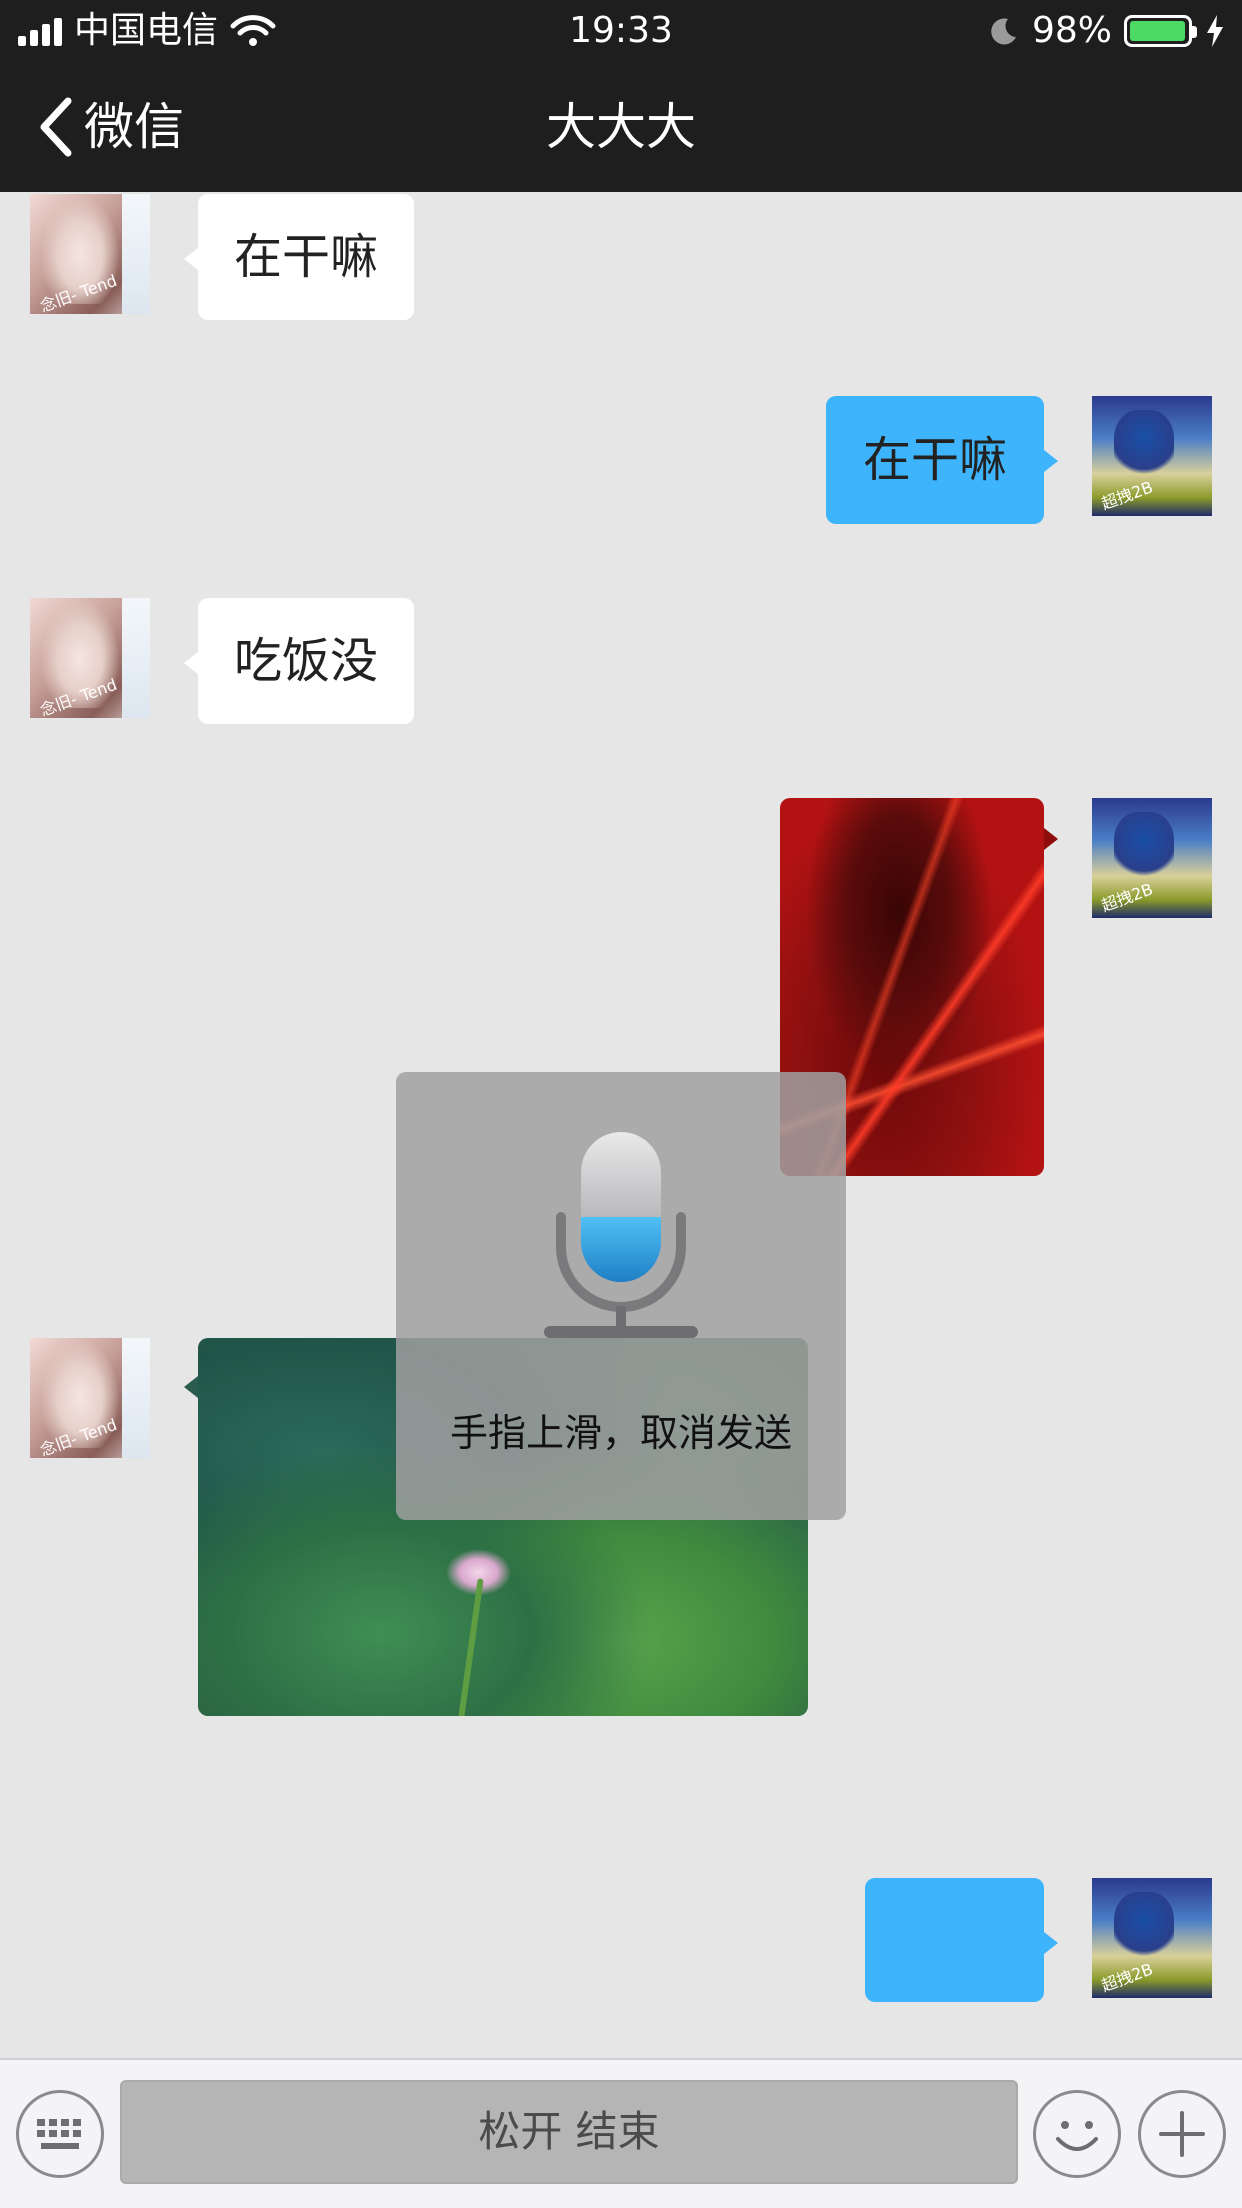 This screenshot has width=1242, height=2208. Describe the element at coordinates (1215, 31) in the screenshot. I see `charging-bolt-icon` at that location.